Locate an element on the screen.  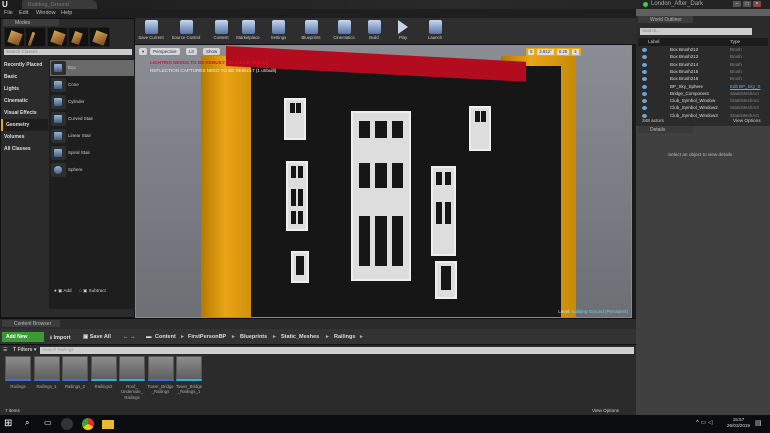
breadcrumb-blueprints: Blueprints is located at coordinates (253, 337).